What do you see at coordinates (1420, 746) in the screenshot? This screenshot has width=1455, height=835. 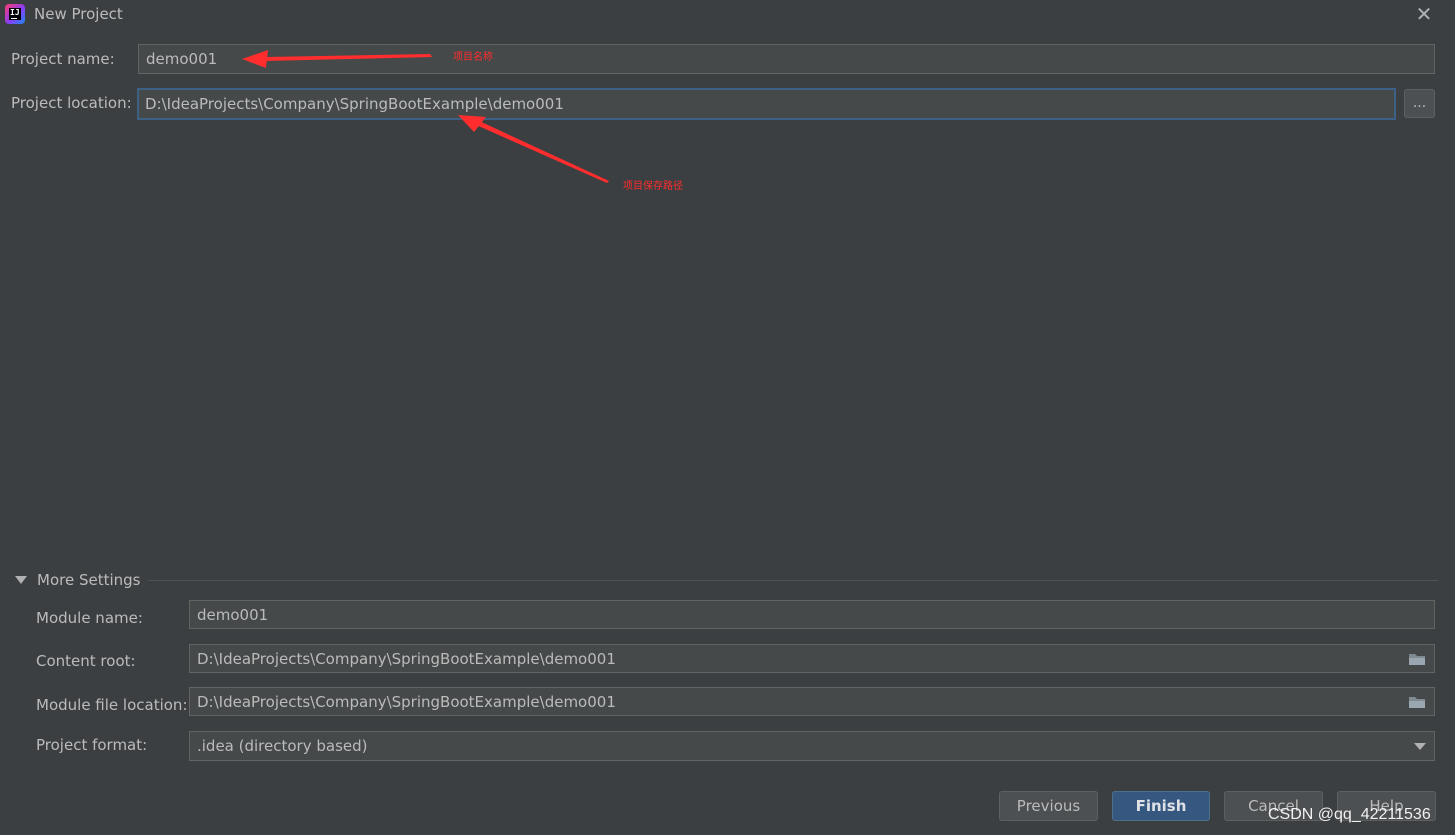 I see `chevron-down-icon` at bounding box center [1420, 746].